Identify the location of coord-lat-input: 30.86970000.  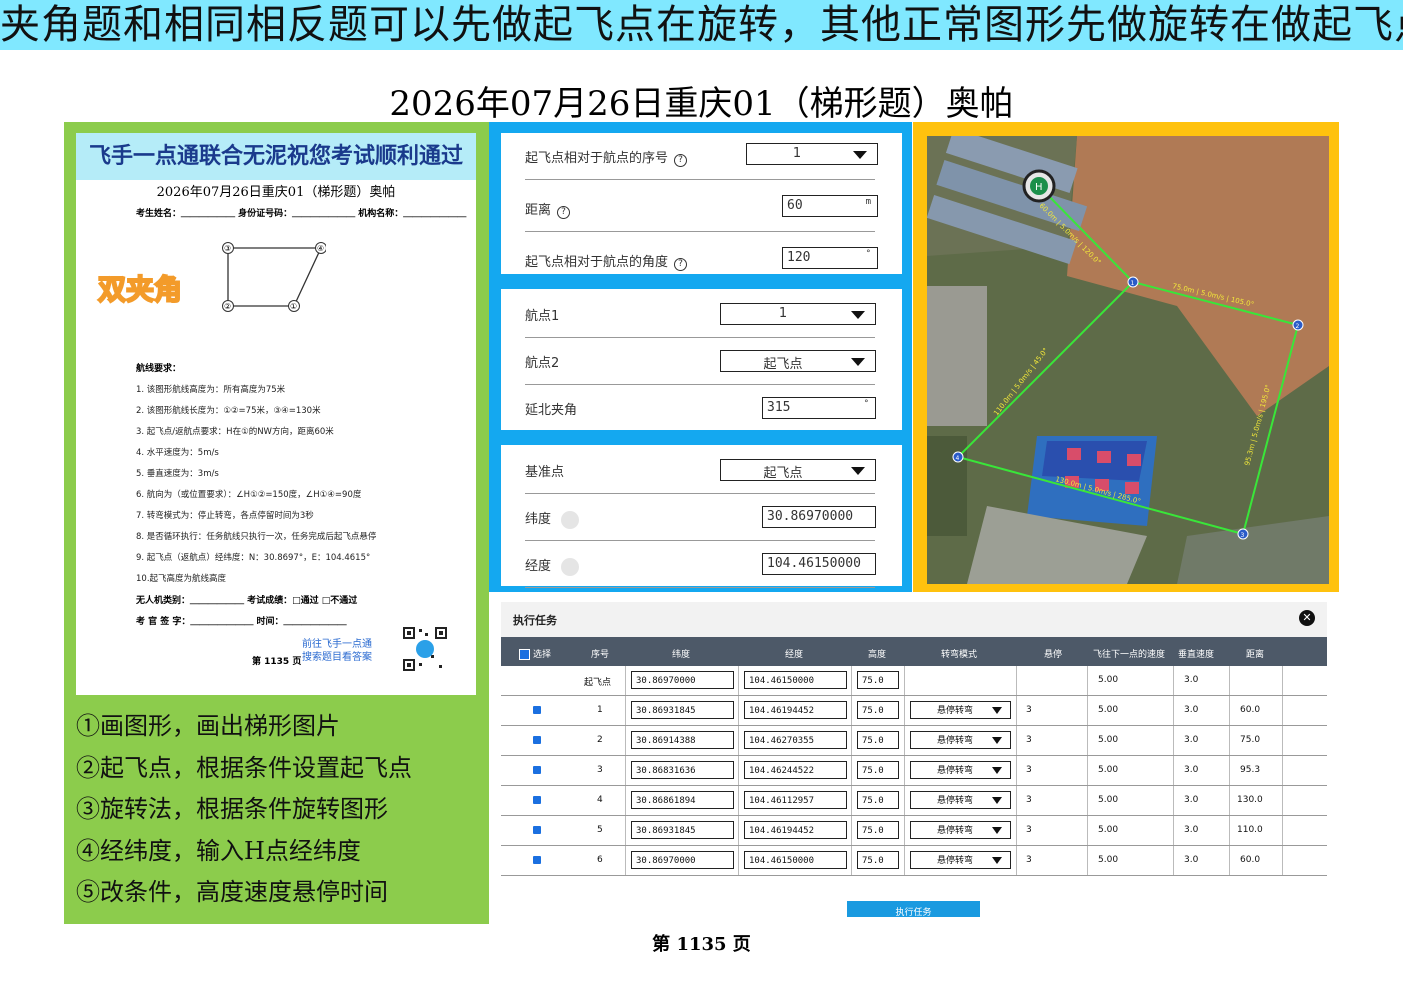
(819, 517).